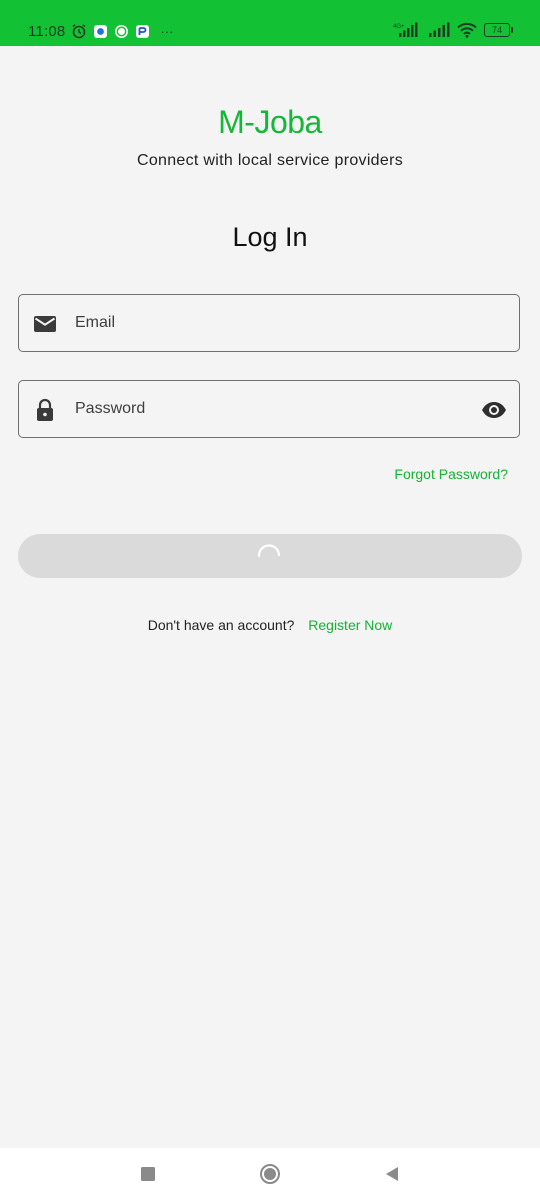 The width and height of the screenshot is (540, 1200). Describe the element at coordinates (407, 30) in the screenshot. I see `signal-4g-icon: 4G+` at that location.